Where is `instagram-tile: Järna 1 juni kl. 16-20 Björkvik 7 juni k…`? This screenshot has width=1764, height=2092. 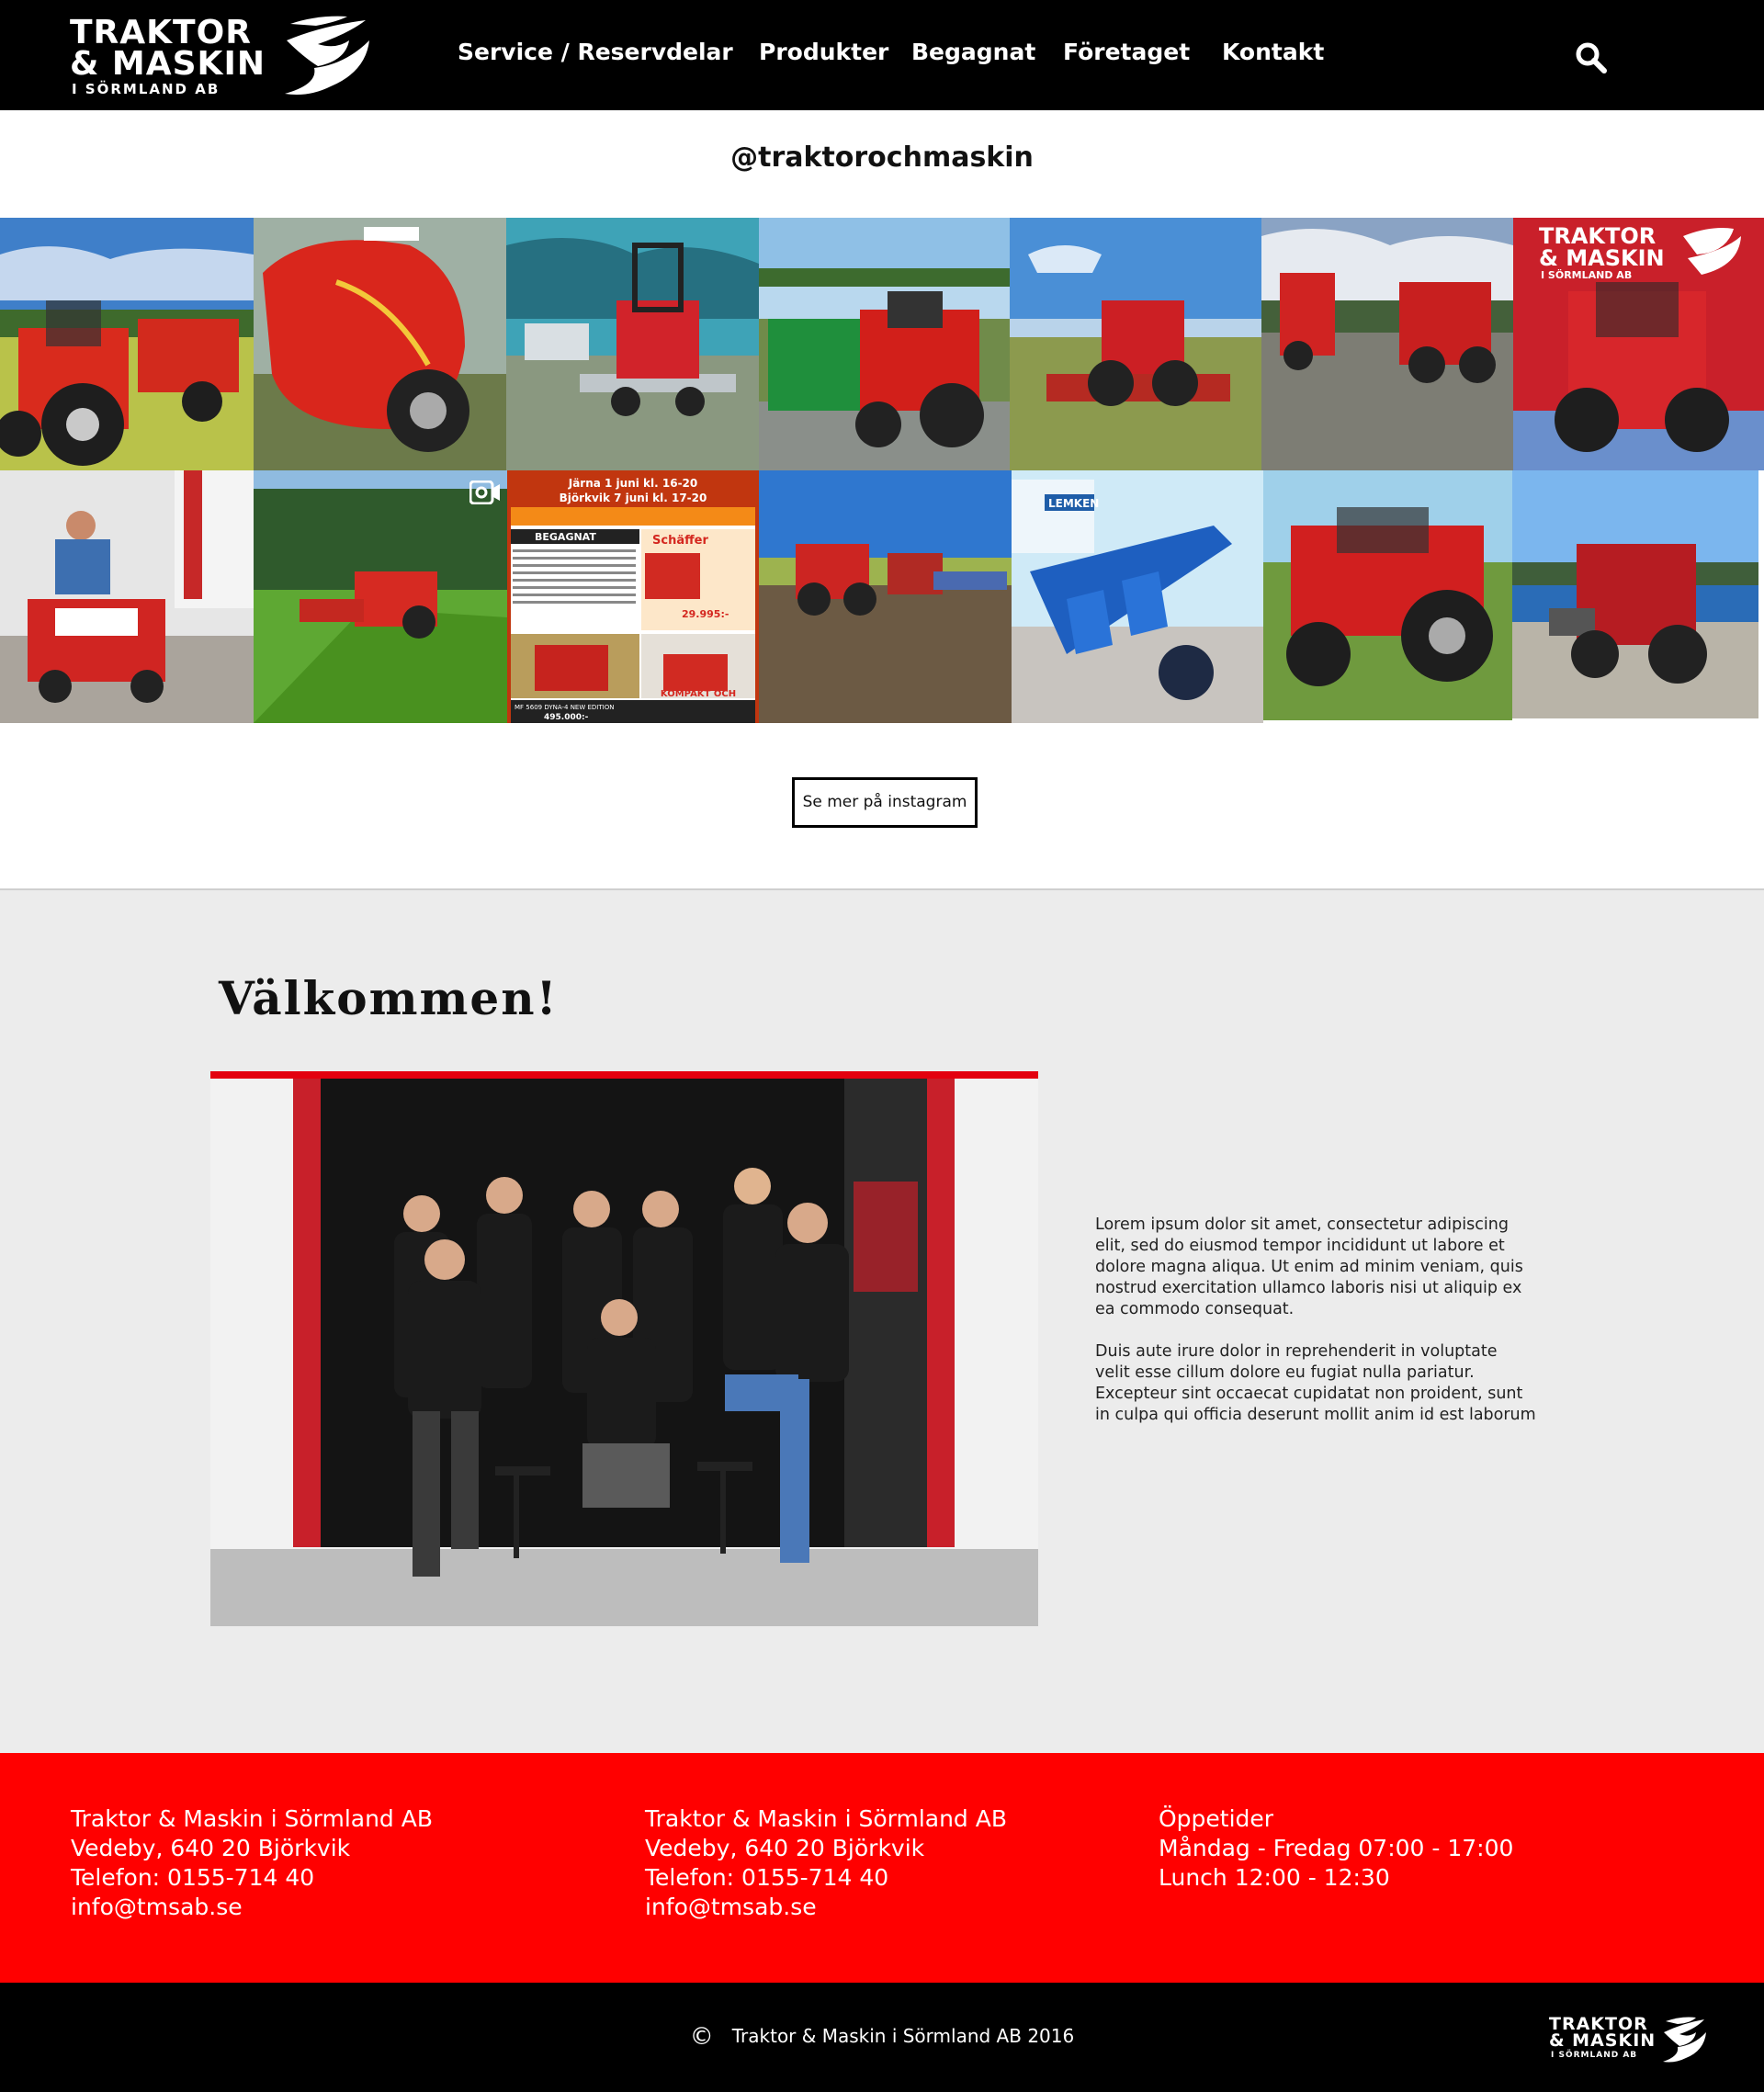
instagram-tile: Järna 1 juni kl. 16-20 Björkvik 7 juni k… is located at coordinates (633, 597).